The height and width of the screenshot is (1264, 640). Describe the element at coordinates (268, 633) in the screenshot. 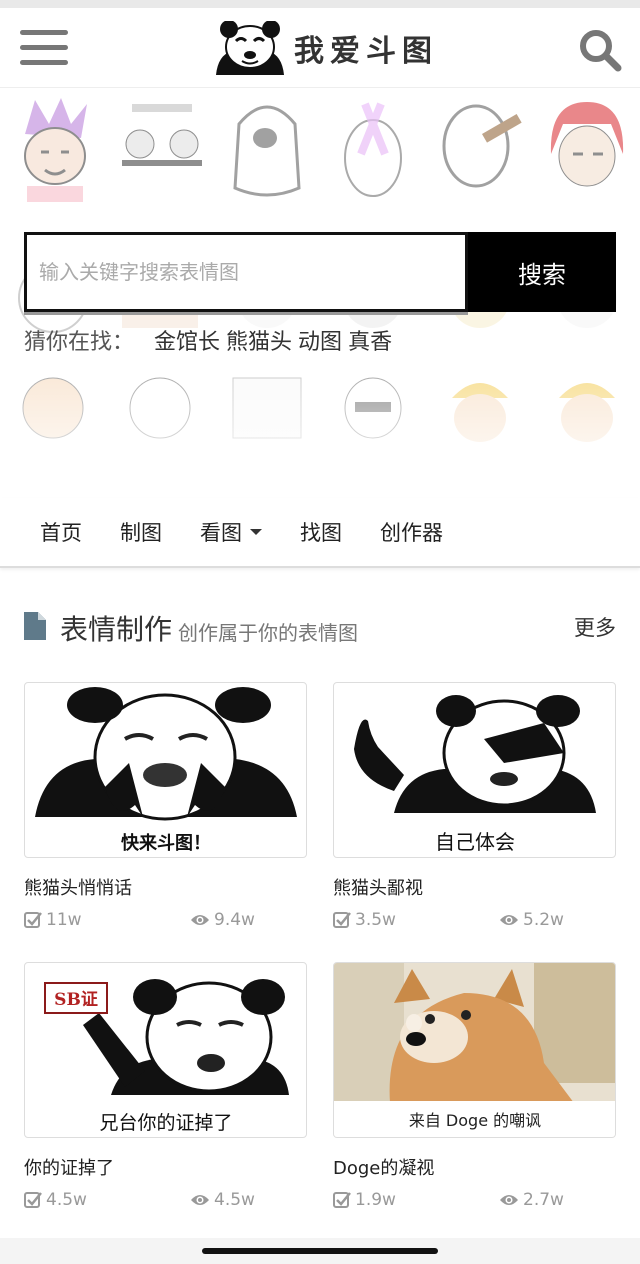

I see `section-subtitle: 创作属于你的表情图` at that location.